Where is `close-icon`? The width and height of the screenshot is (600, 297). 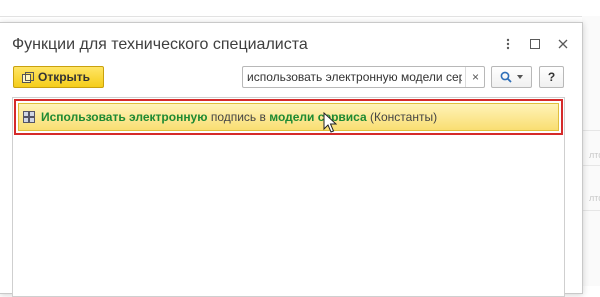
close-icon is located at coordinates (563, 44).